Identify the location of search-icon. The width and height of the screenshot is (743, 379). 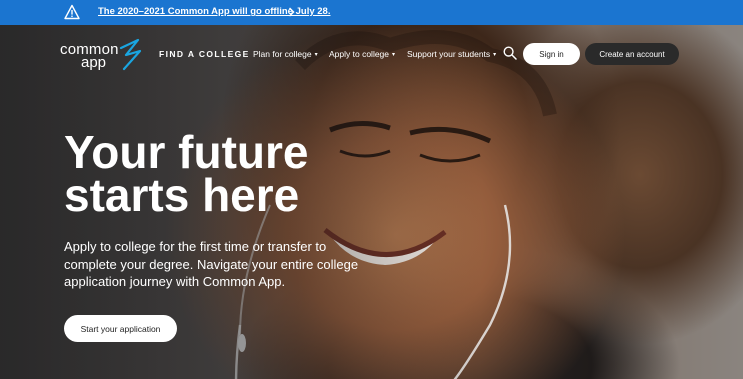
(510, 53).